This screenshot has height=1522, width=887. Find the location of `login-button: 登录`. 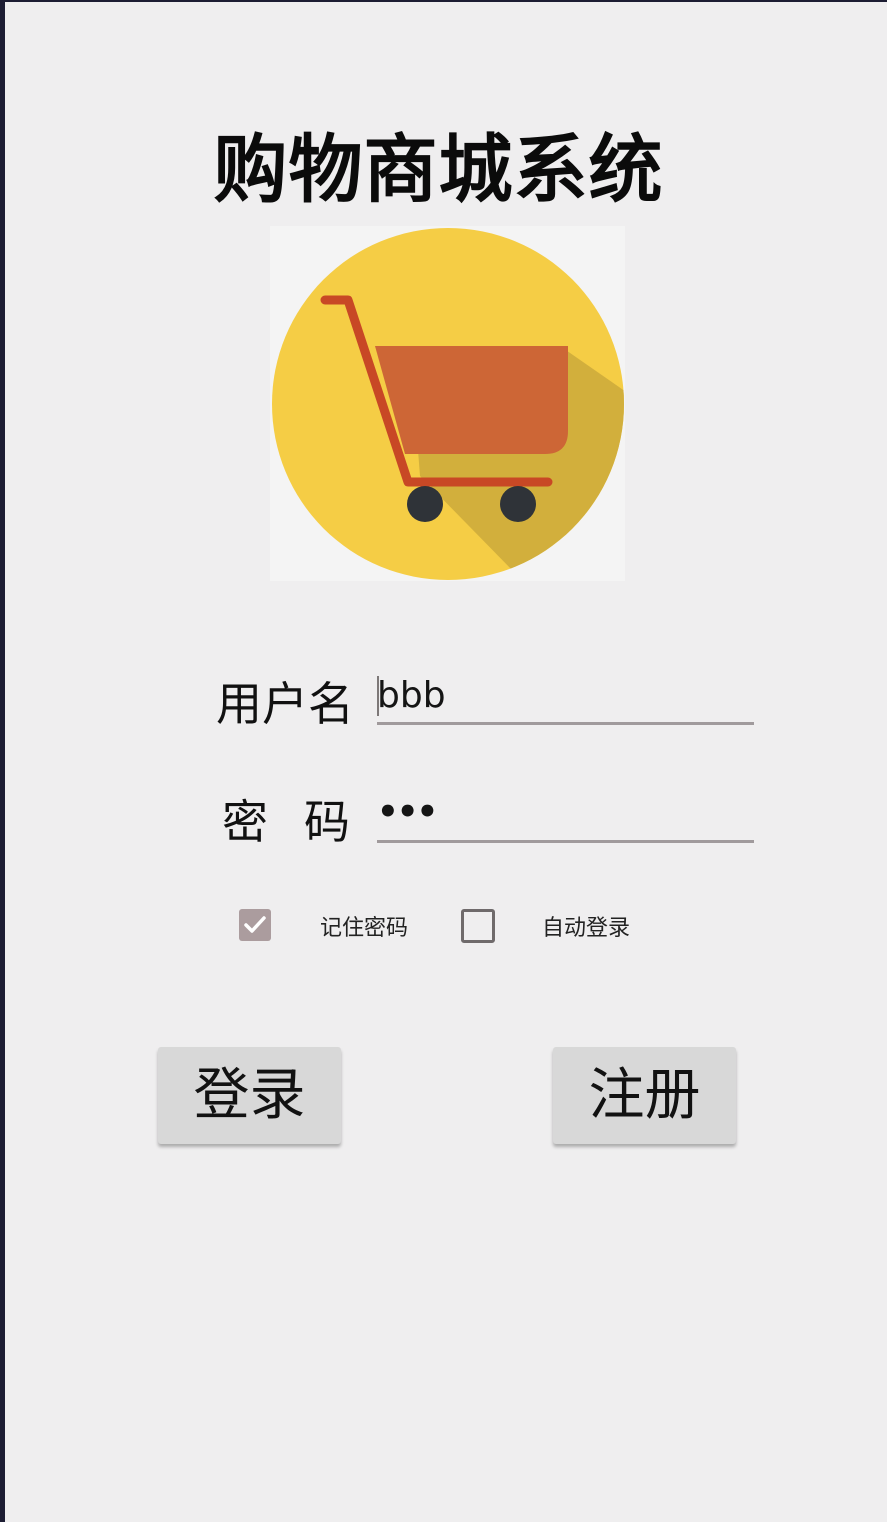

login-button: 登录 is located at coordinates (249, 1095).